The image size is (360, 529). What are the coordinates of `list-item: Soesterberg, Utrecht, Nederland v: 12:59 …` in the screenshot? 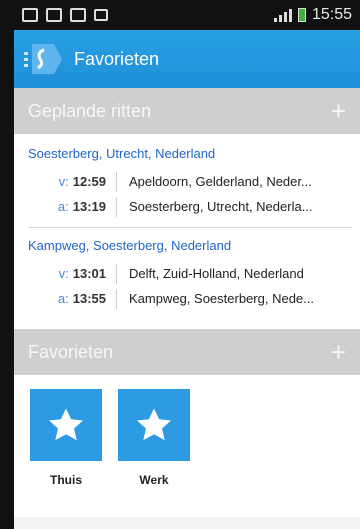 It's located at (190, 182).